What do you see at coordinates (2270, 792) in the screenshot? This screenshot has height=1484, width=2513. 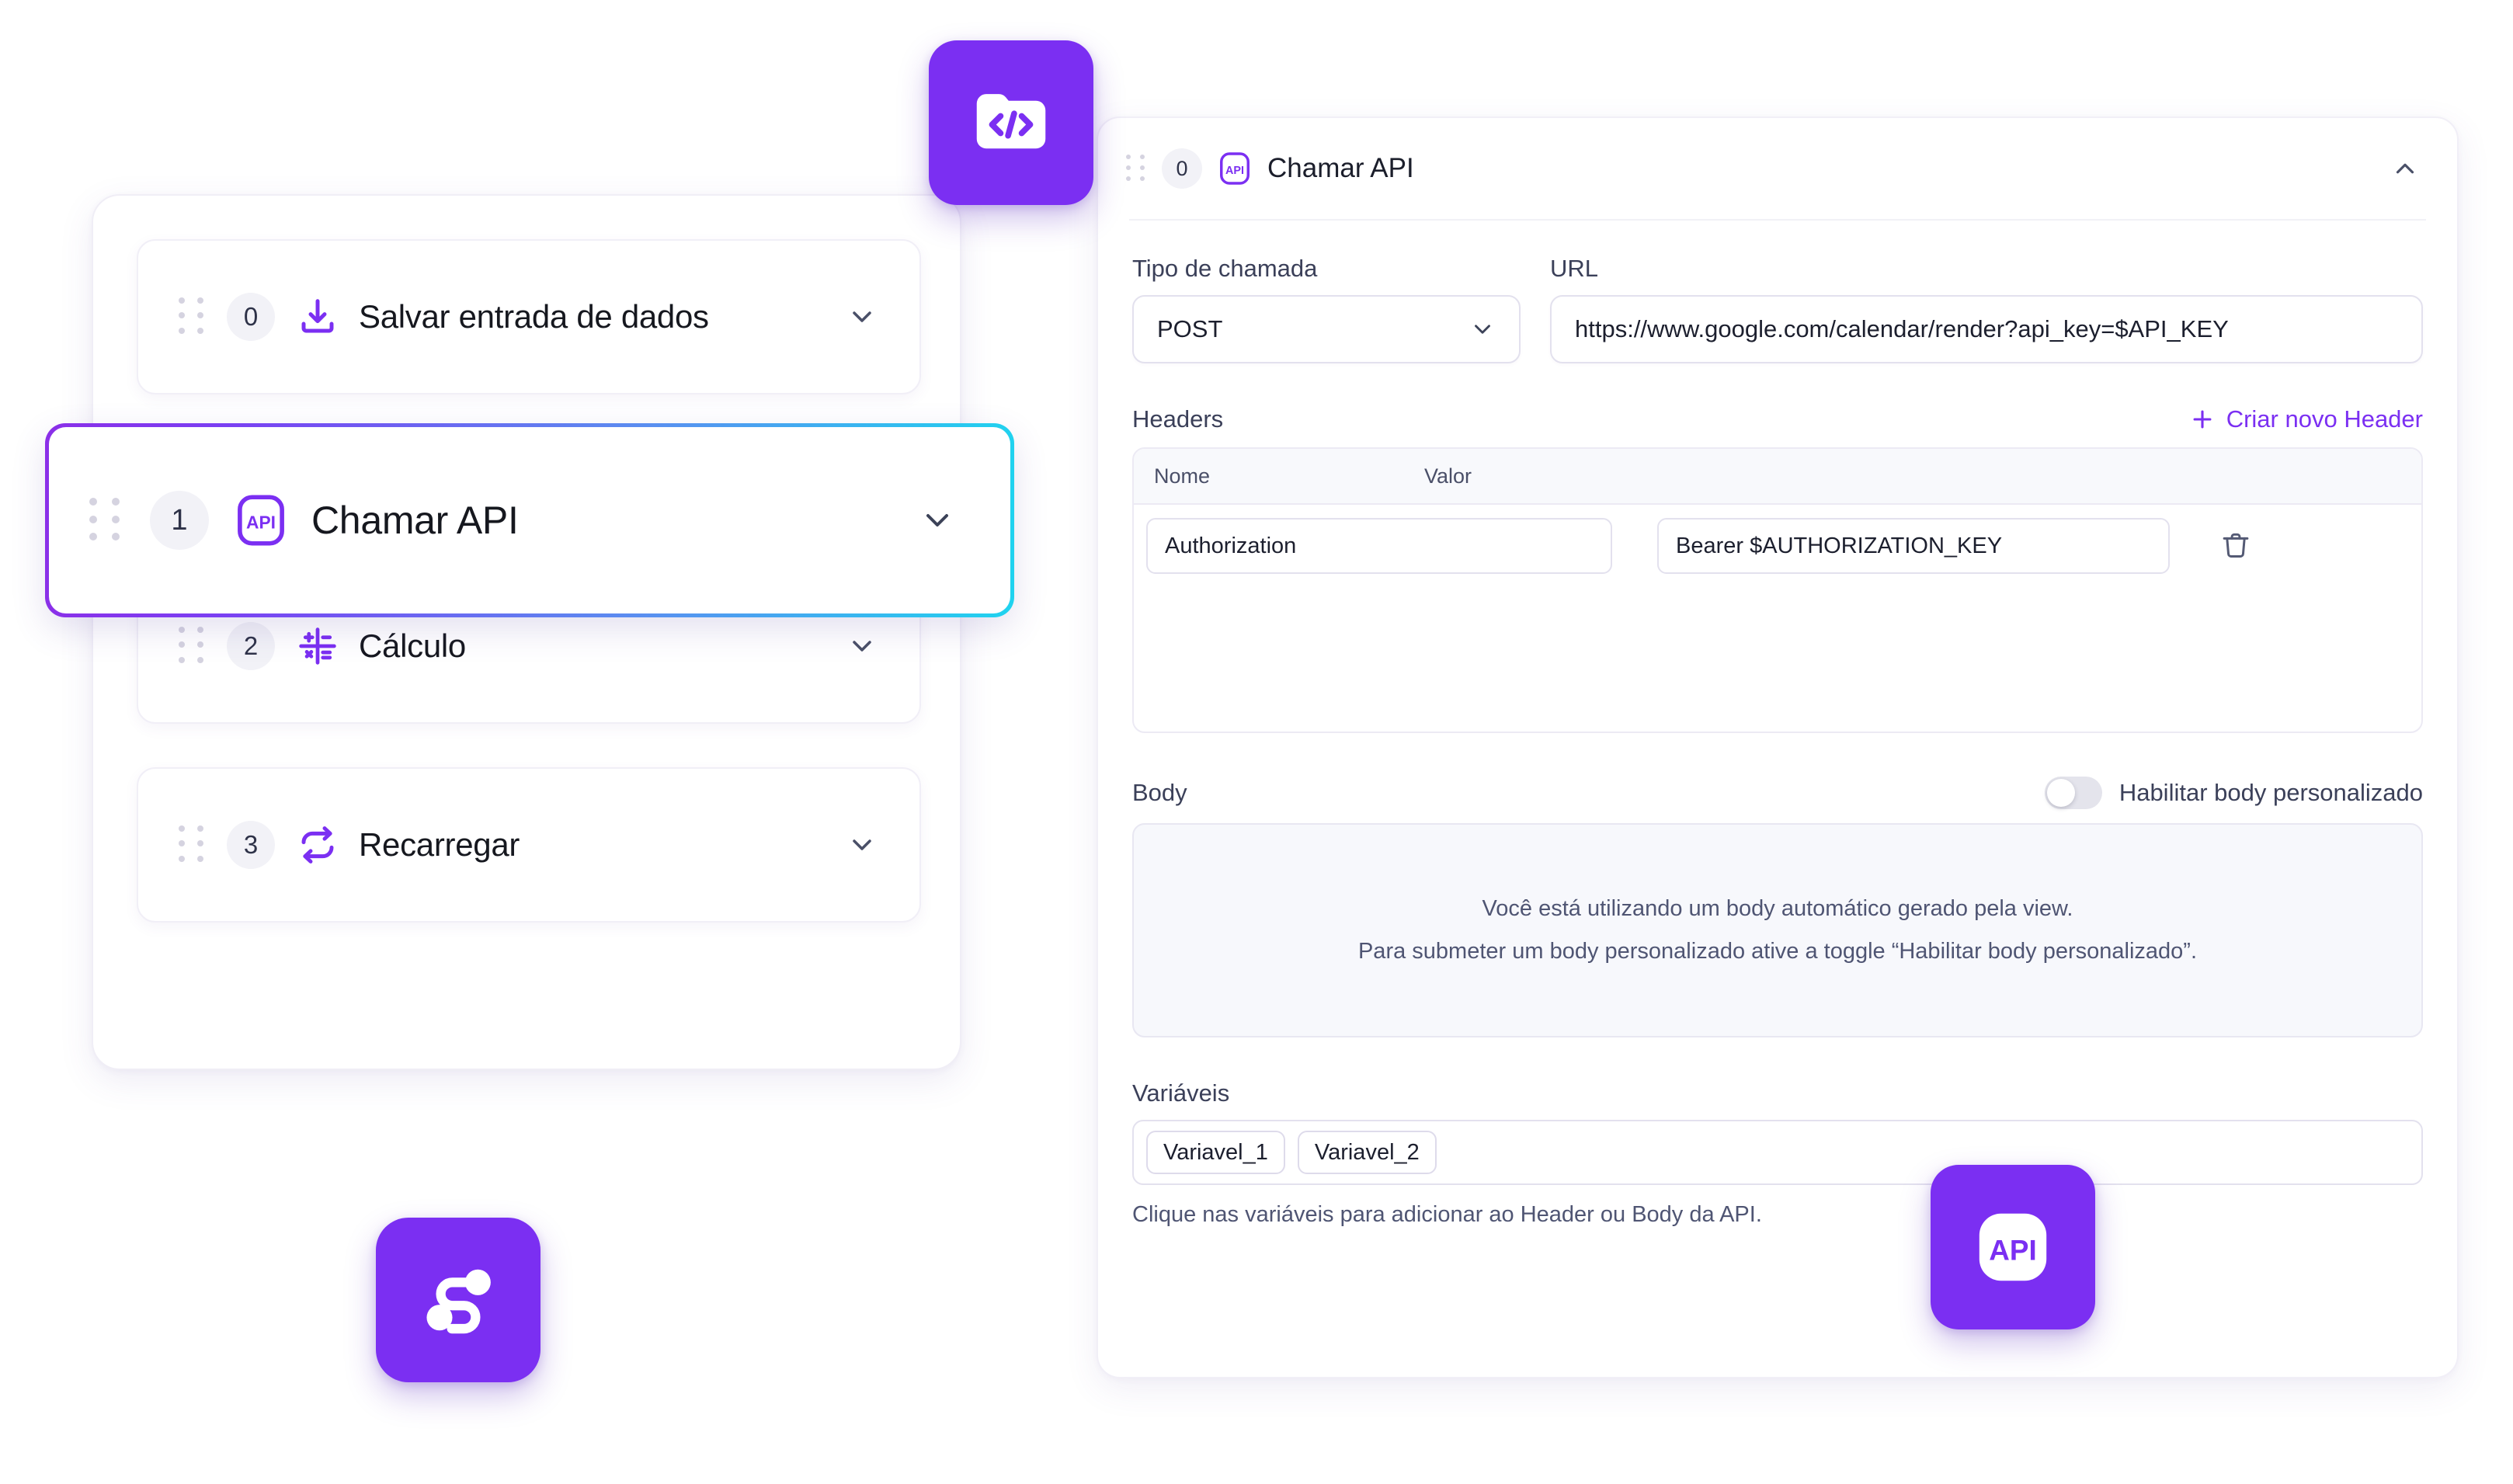 I see `custom-body-toggle-label: Habilitar body personalizado` at bounding box center [2270, 792].